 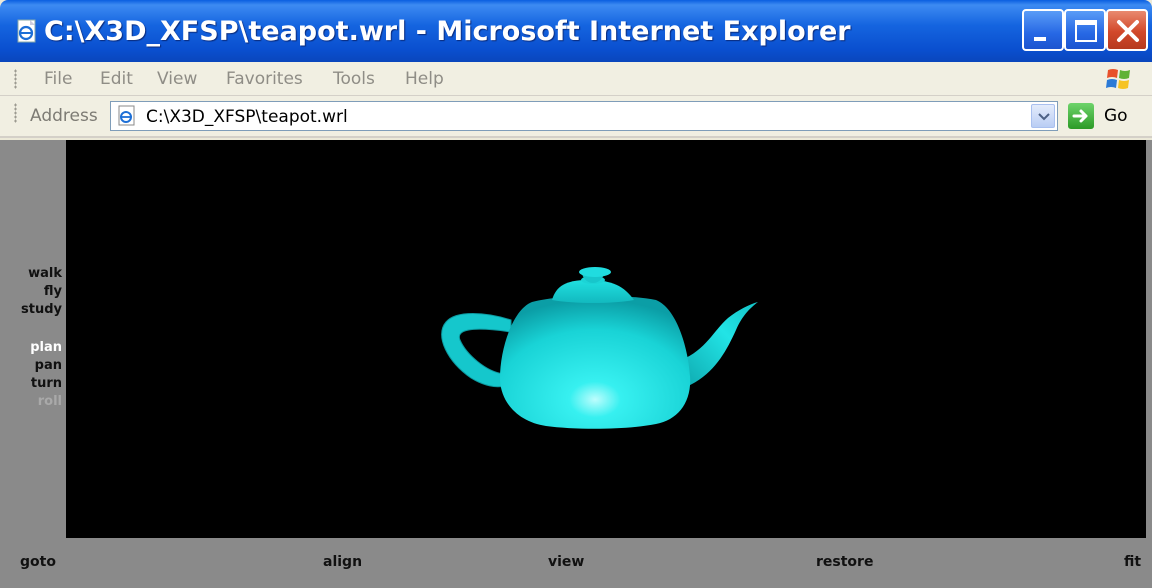 What do you see at coordinates (1040, 39) in the screenshot?
I see `minimize-icon` at bounding box center [1040, 39].